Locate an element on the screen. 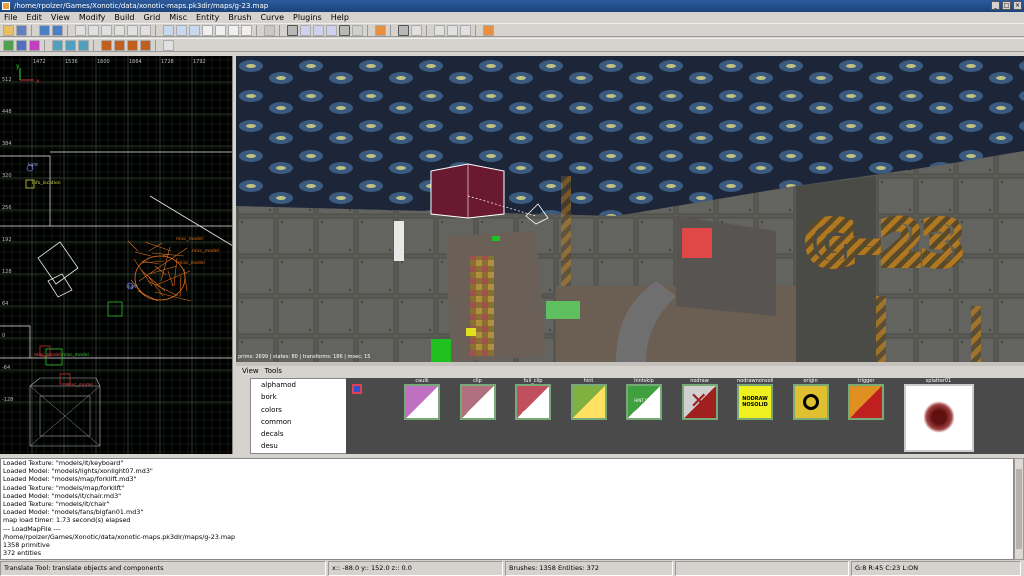 The width and height of the screenshot is (1024, 576). clip-tool-icon is located at coordinates (357, 30).